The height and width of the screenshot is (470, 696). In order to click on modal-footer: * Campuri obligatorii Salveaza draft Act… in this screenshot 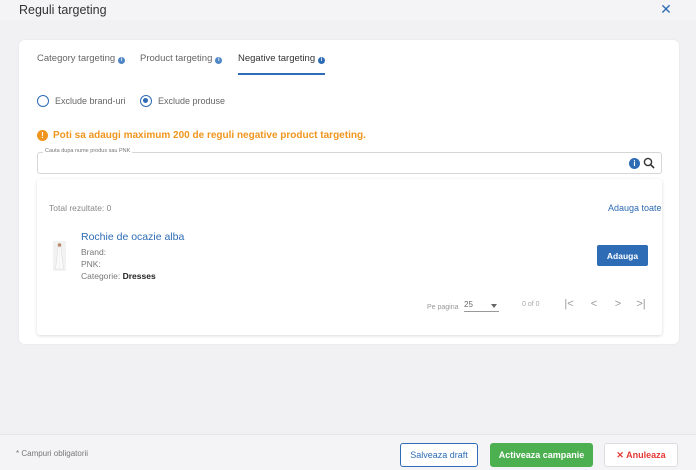, I will do `click(348, 452)`.